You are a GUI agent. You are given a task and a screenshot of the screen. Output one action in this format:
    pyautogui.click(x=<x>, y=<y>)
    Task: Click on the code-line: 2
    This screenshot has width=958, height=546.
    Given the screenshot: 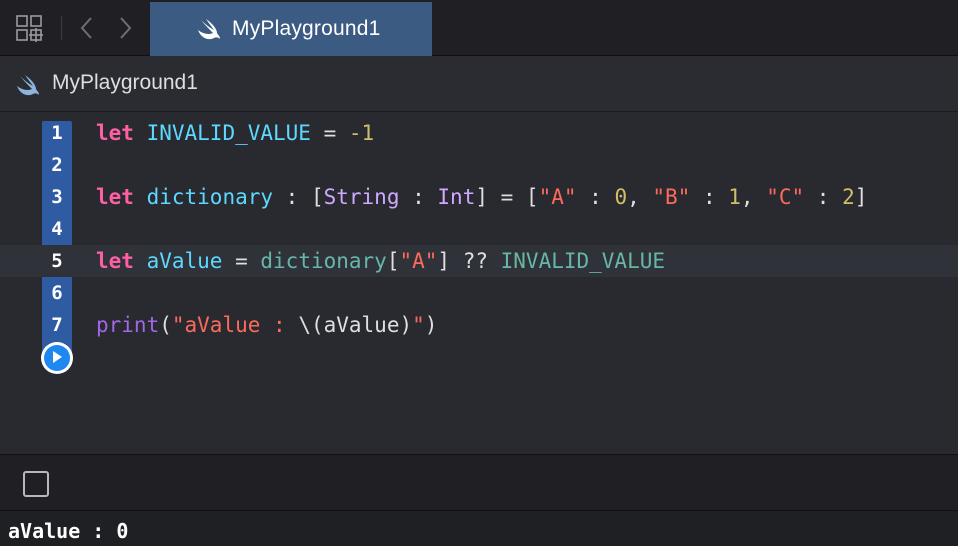 What is the action you would take?
    pyautogui.click(x=479, y=165)
    